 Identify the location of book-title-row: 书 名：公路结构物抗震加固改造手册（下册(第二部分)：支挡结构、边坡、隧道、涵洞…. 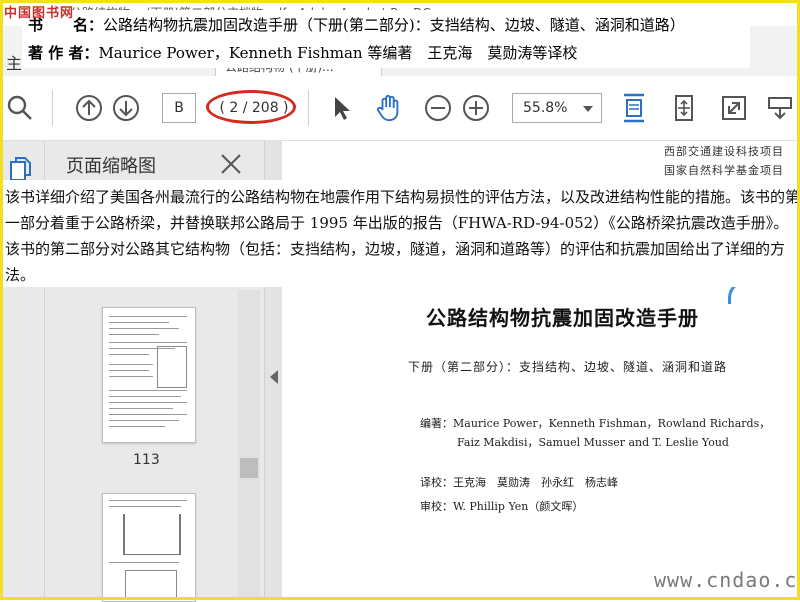
(356, 24).